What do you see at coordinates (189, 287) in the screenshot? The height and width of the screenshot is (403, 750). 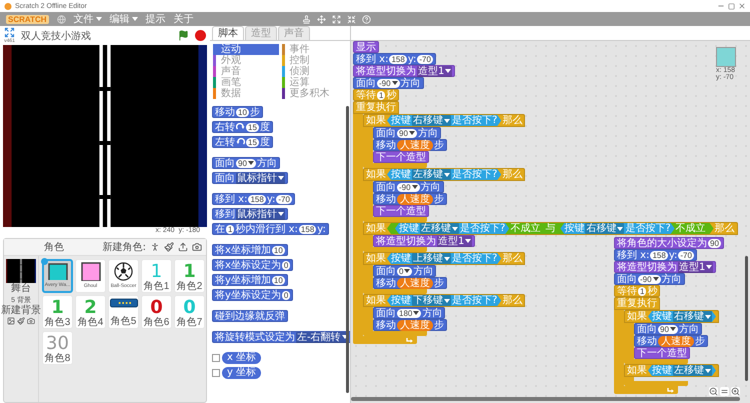 I see `sprite-name: 角色2` at bounding box center [189, 287].